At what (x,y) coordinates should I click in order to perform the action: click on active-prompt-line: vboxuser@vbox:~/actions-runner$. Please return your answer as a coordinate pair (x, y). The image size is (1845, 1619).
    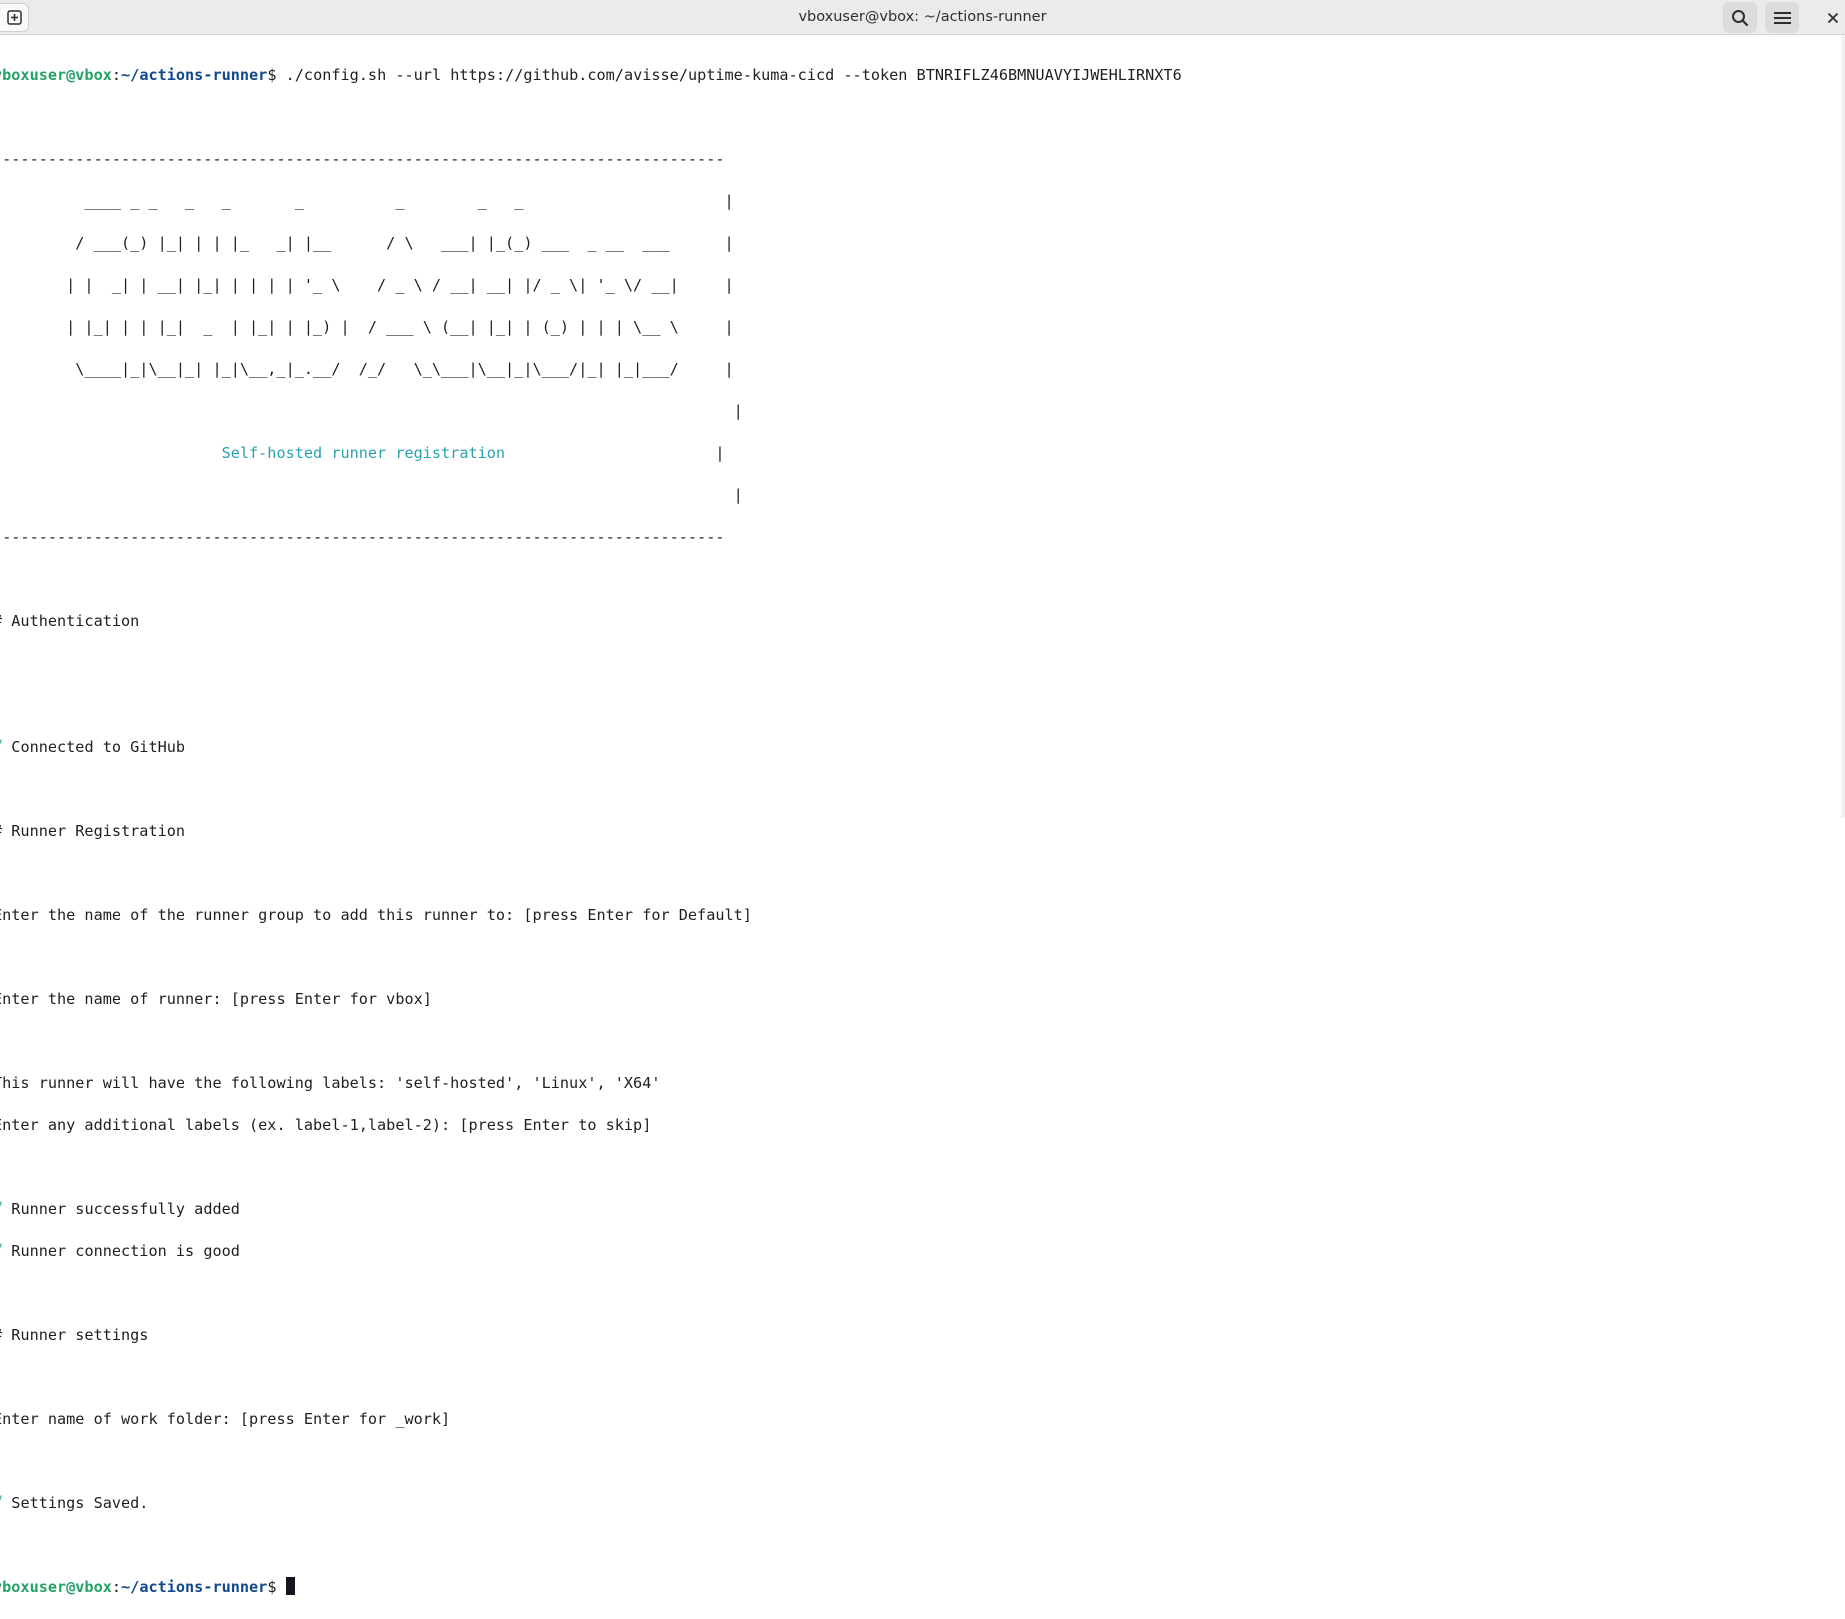
    Looking at the image, I should click on (914, 1587).